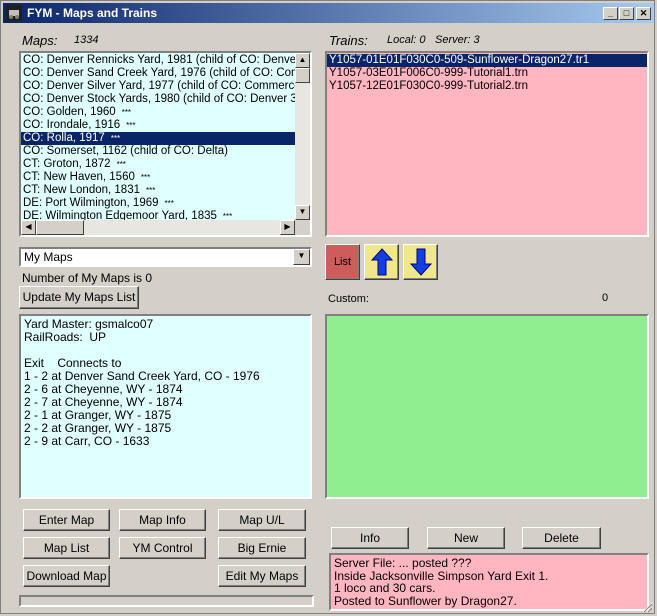 The width and height of the screenshot is (657, 616). What do you see at coordinates (158, 112) in the screenshot?
I see `maps-list-item: CO: Golden, 1960 ***` at bounding box center [158, 112].